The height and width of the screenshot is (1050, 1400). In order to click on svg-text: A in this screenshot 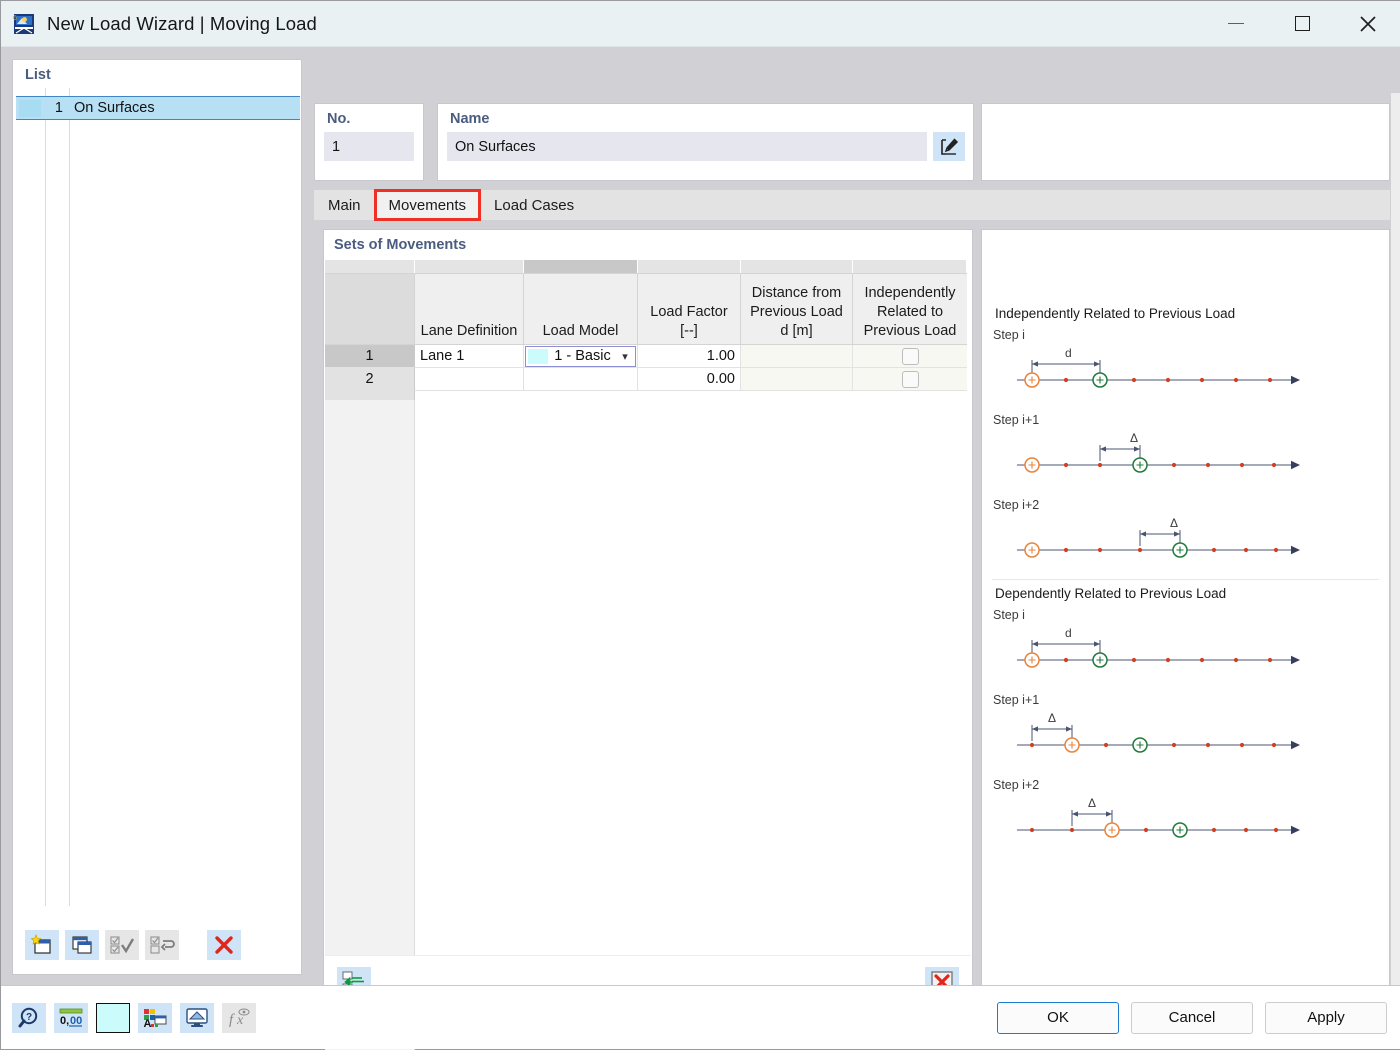, I will do `click(148, 1023)`.